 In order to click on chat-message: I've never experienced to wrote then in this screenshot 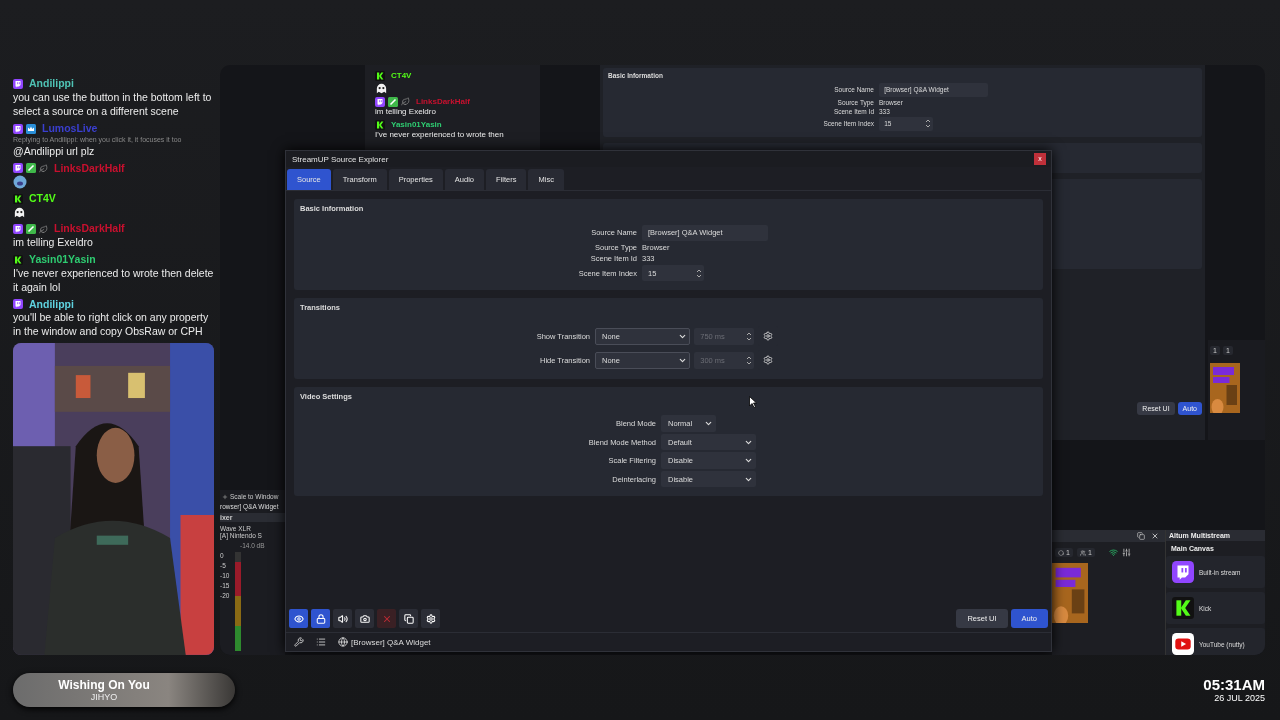, I will do `click(440, 135)`.